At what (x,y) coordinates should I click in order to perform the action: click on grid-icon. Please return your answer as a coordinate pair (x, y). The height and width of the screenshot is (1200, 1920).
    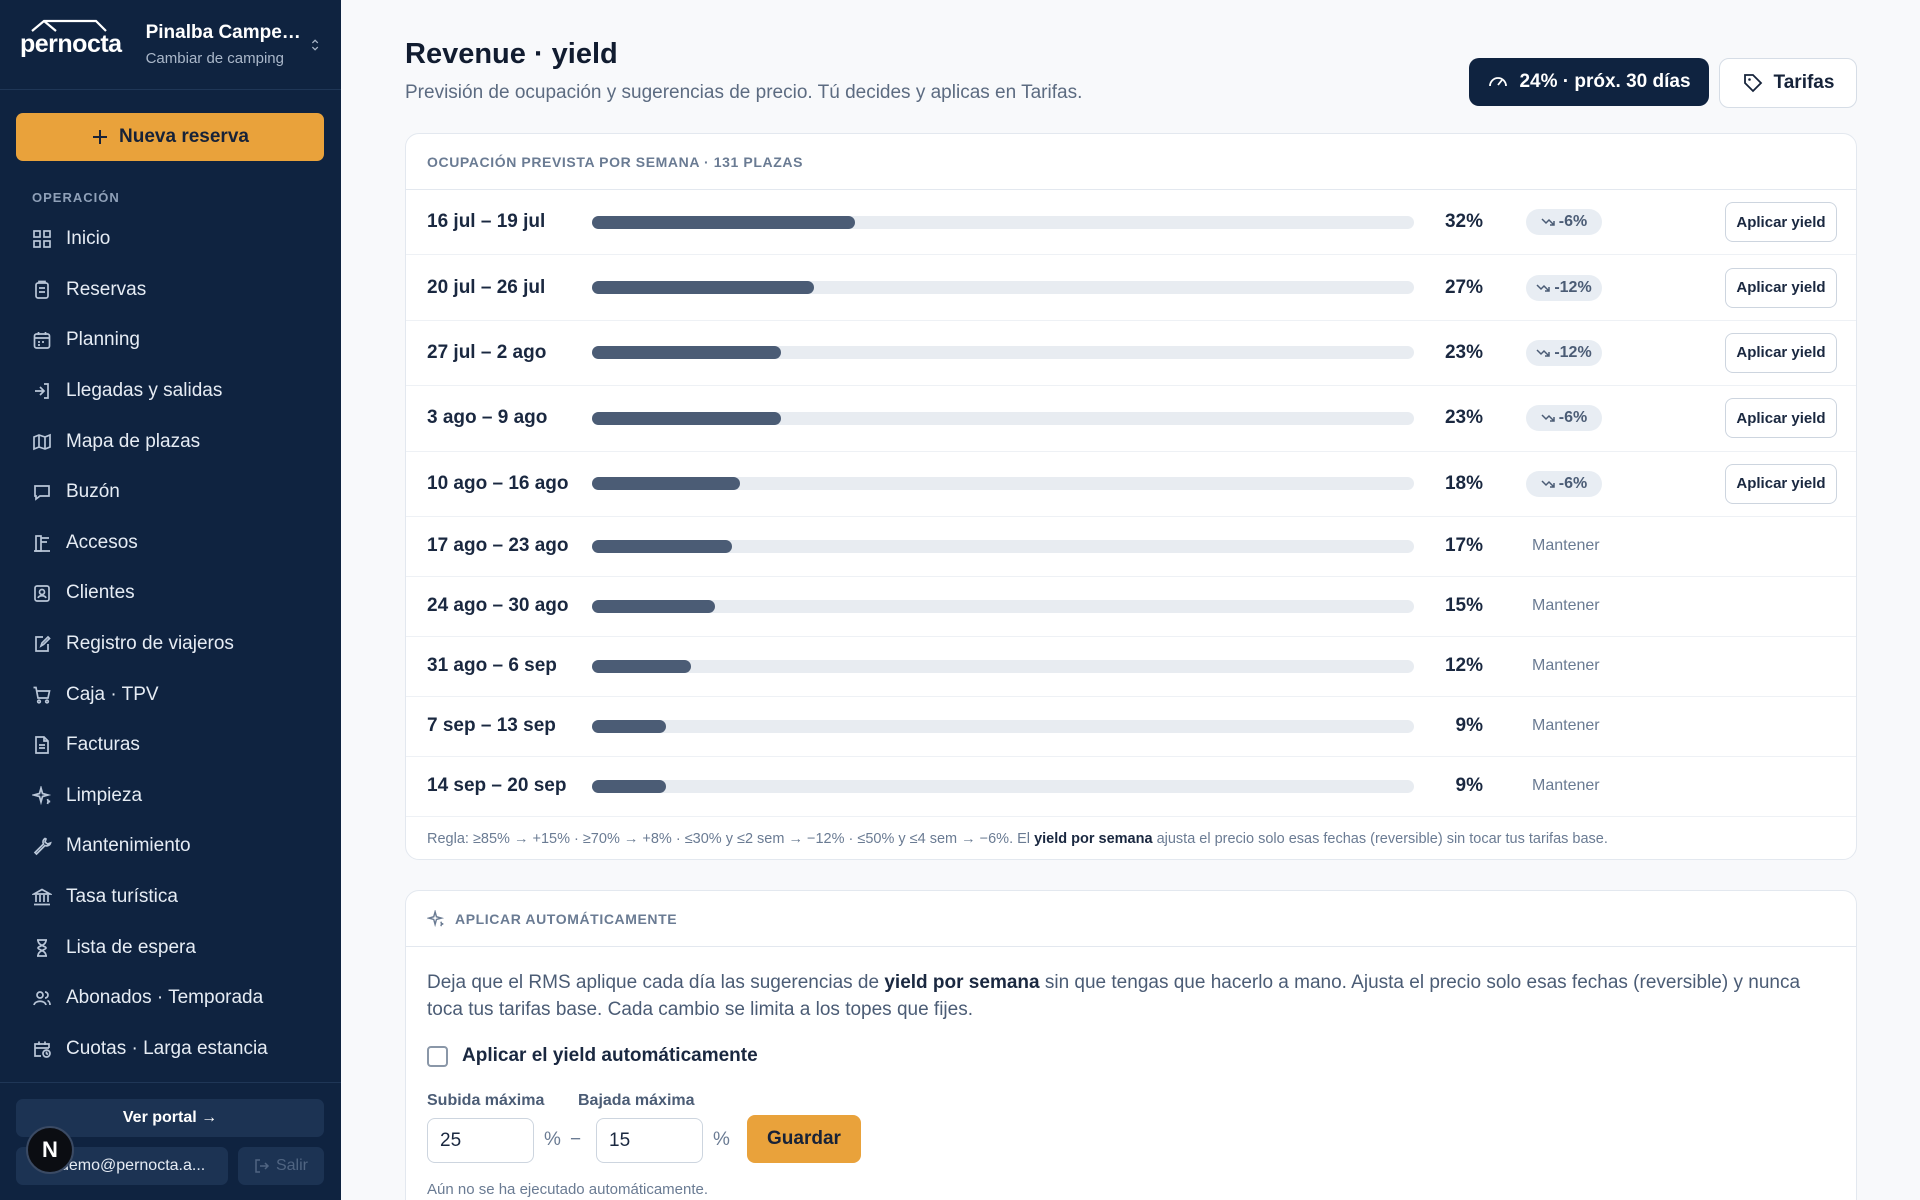
    Looking at the image, I should click on (42, 239).